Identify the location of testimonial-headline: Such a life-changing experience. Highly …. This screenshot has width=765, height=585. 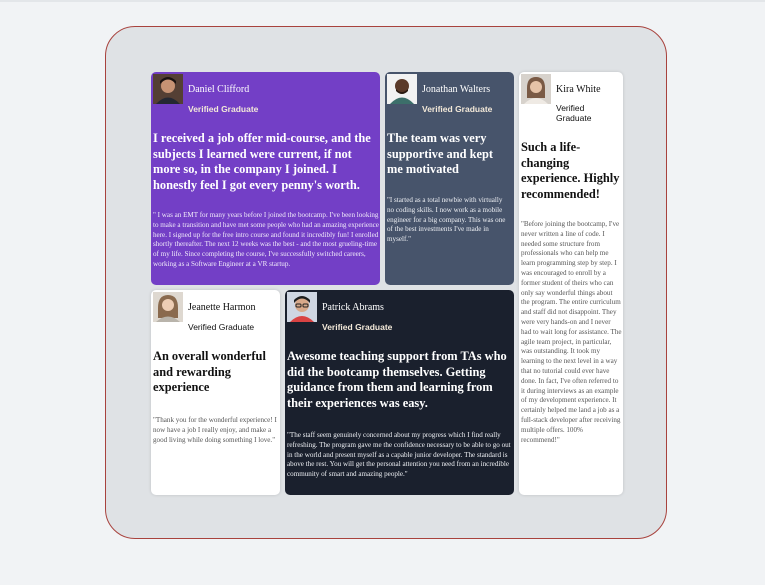
(570, 170).